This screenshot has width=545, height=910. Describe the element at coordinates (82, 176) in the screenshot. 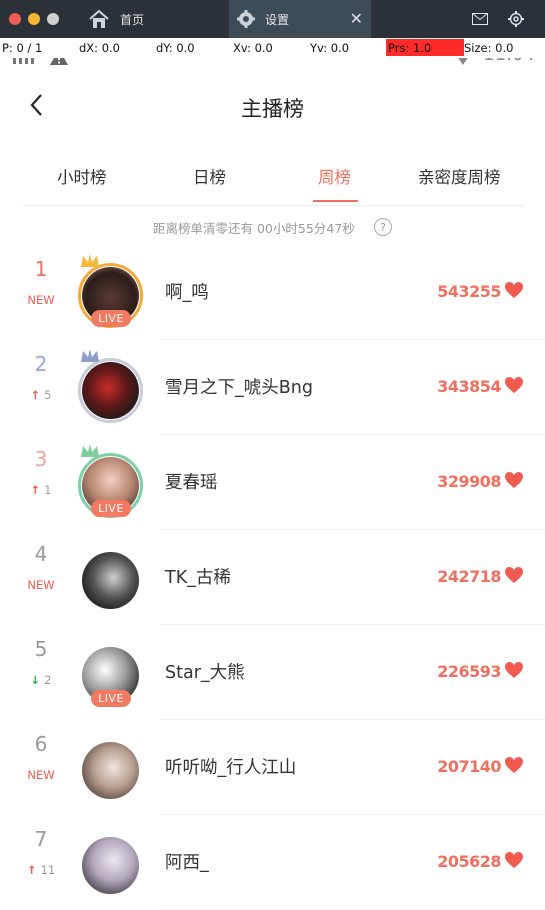

I see `tab-hourly: 小时榜` at that location.